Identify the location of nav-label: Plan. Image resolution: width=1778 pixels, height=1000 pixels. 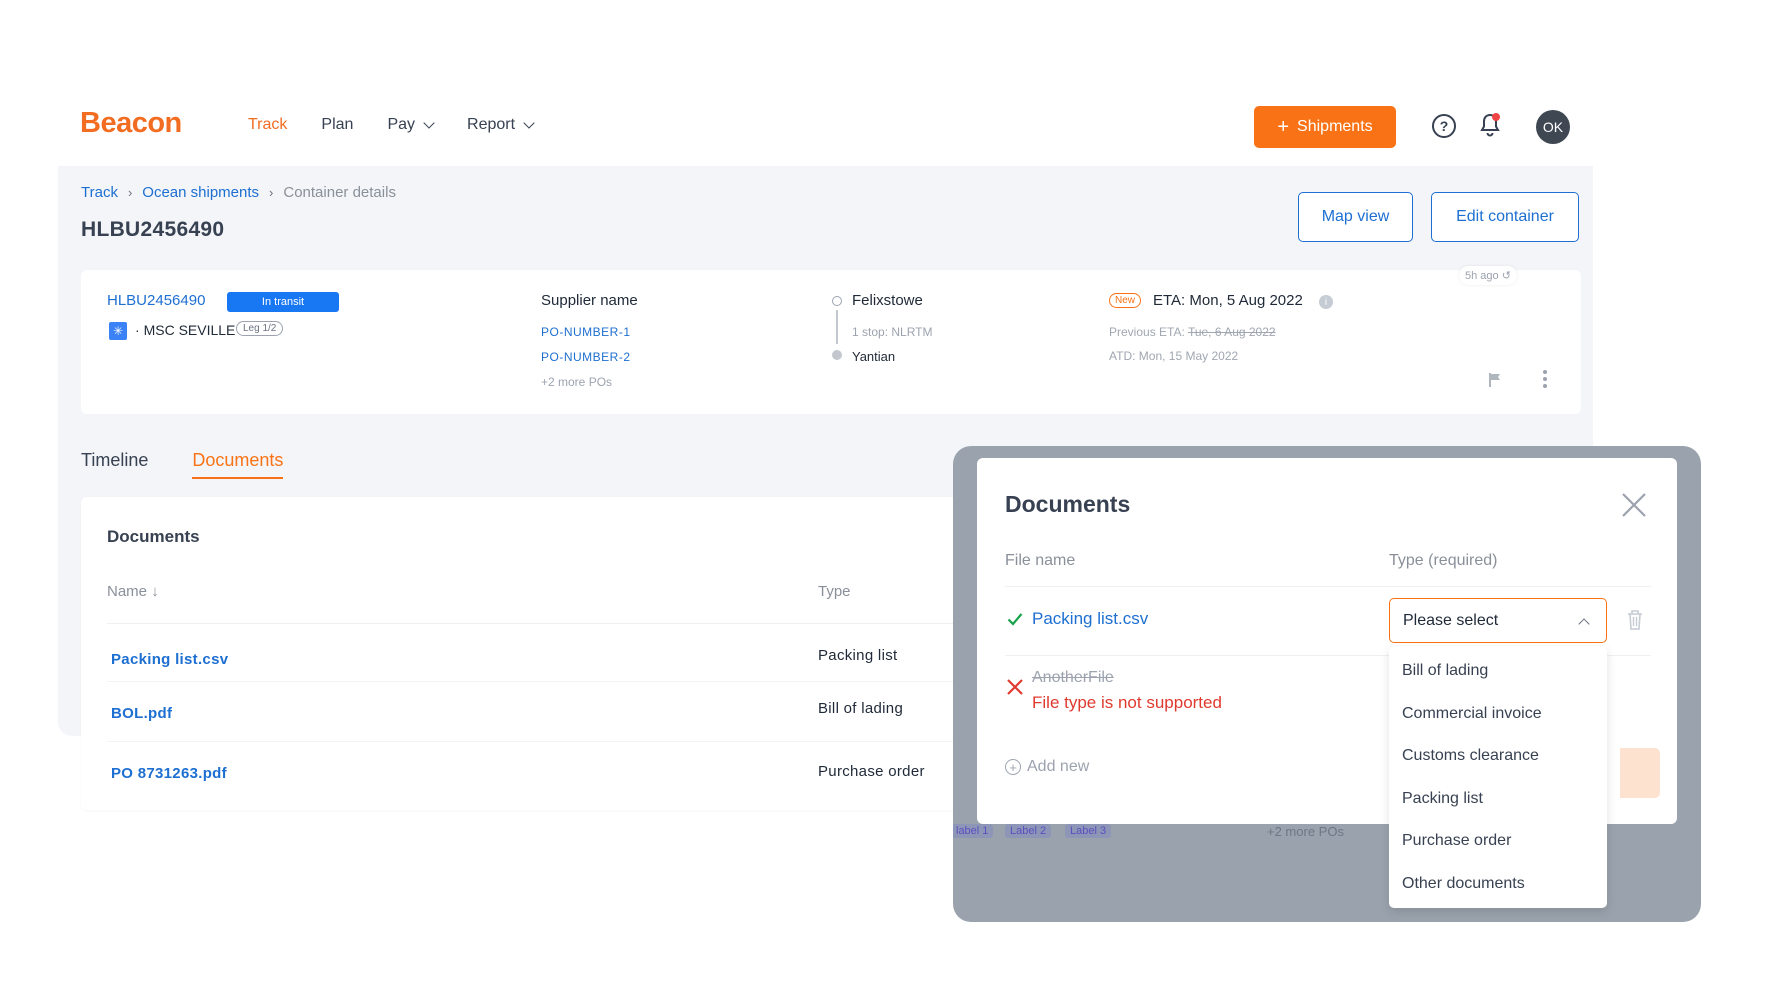
(337, 124).